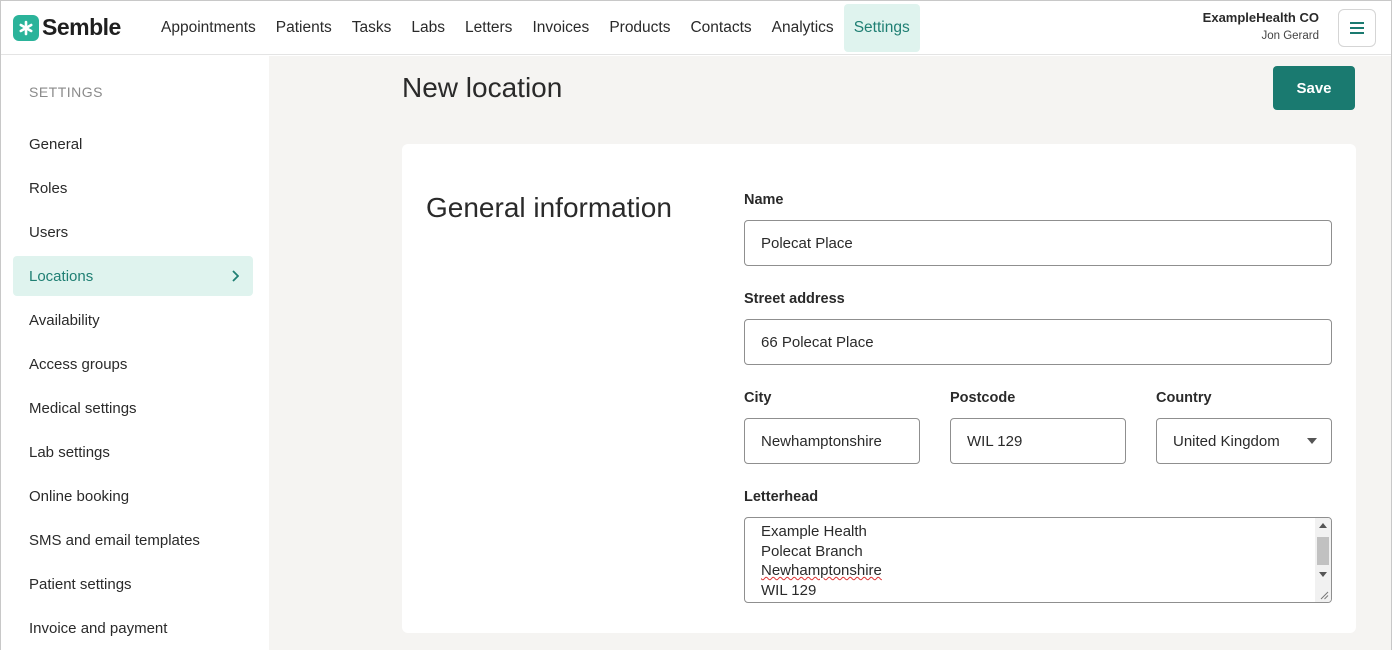  What do you see at coordinates (1038, 441) in the screenshot?
I see `postcode-input: WIL 129` at bounding box center [1038, 441].